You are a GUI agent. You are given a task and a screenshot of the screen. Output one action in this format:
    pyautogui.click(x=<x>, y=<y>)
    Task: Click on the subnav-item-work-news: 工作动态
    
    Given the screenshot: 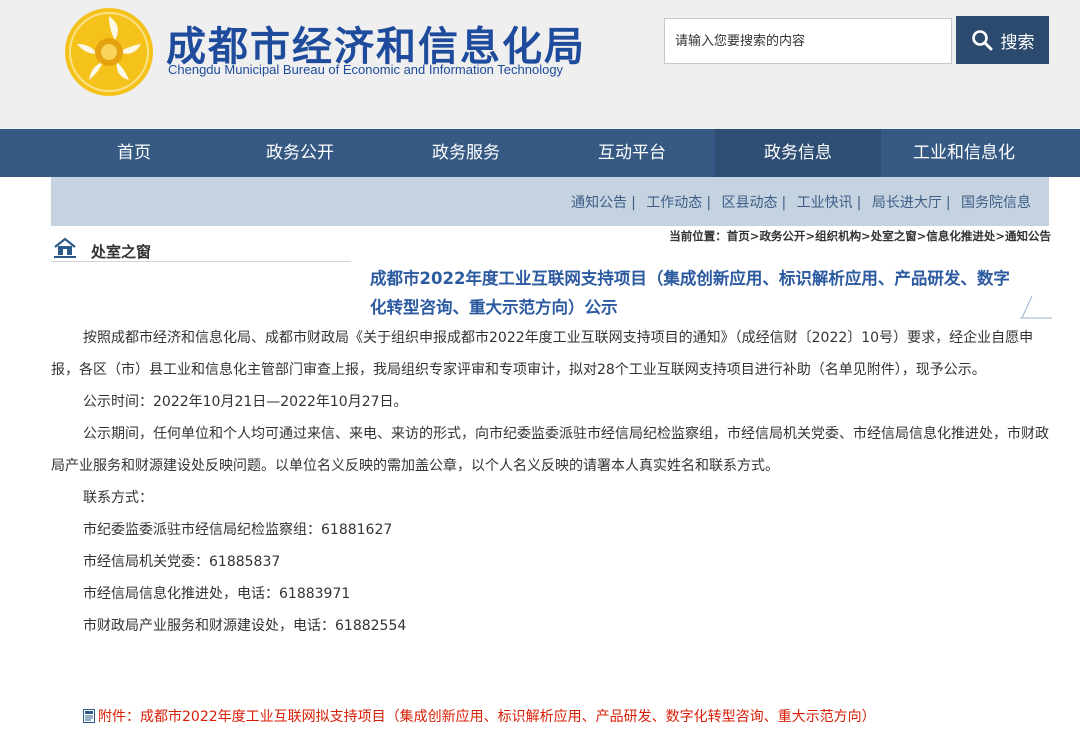 What is the action you would take?
    pyautogui.click(x=674, y=203)
    